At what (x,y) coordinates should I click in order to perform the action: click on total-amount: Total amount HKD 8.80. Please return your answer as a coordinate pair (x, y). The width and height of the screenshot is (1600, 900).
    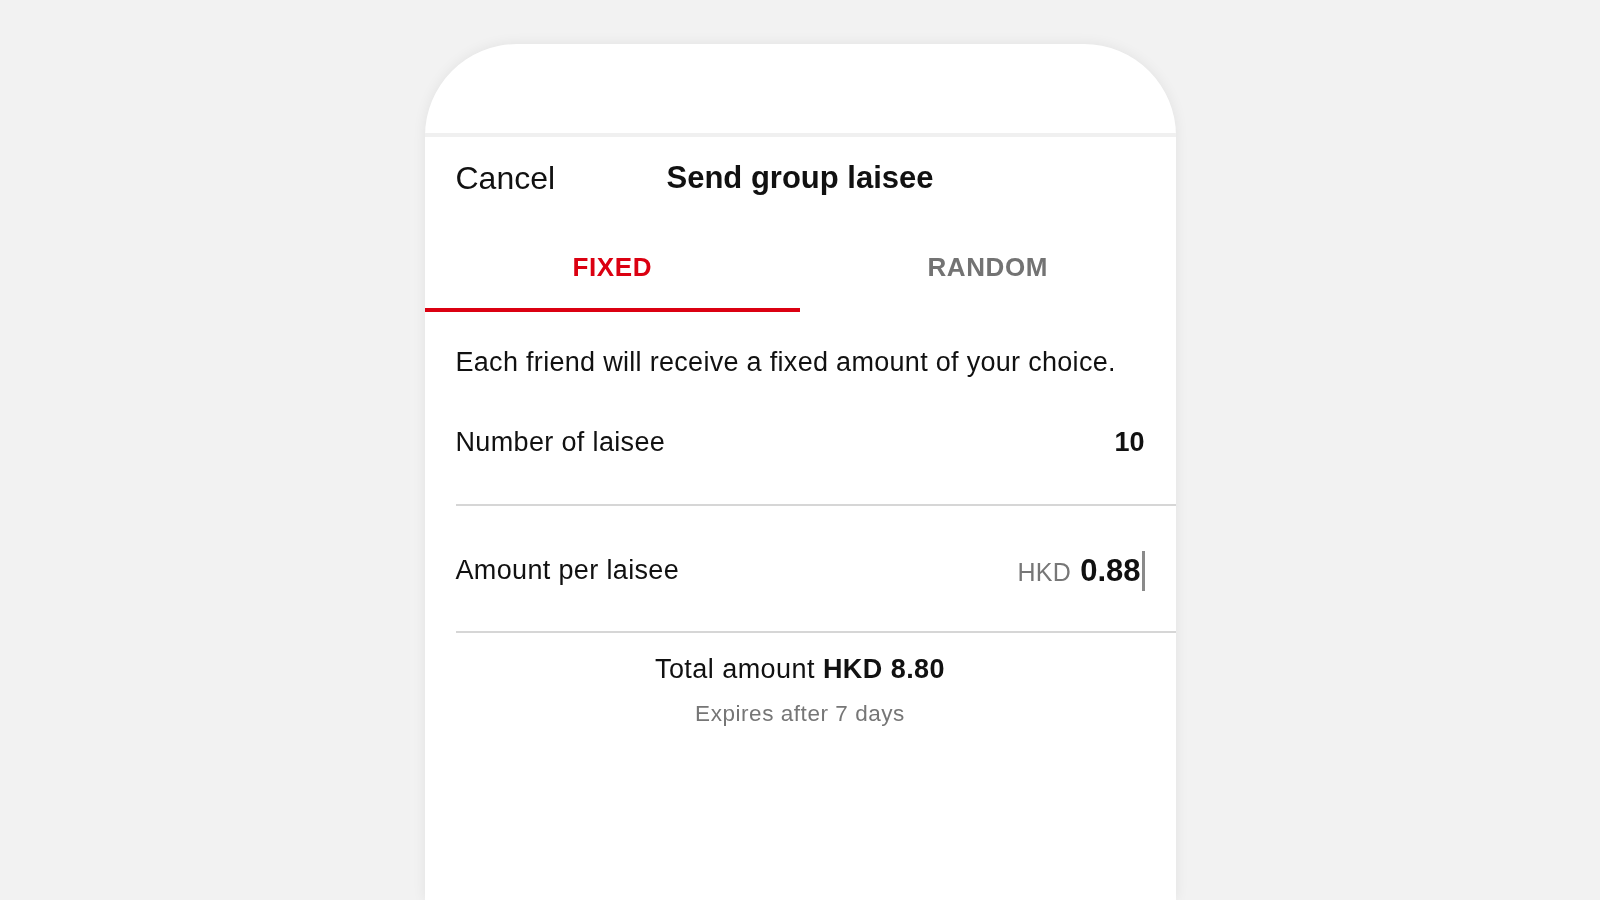
    Looking at the image, I should click on (800, 669).